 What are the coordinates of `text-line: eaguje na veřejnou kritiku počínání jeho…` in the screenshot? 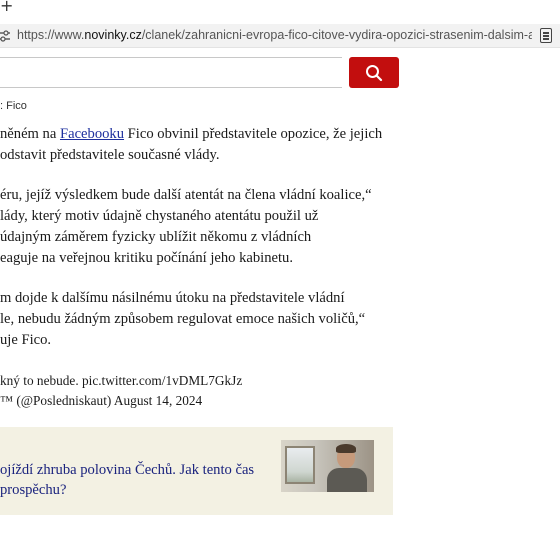 It's located at (146, 258).